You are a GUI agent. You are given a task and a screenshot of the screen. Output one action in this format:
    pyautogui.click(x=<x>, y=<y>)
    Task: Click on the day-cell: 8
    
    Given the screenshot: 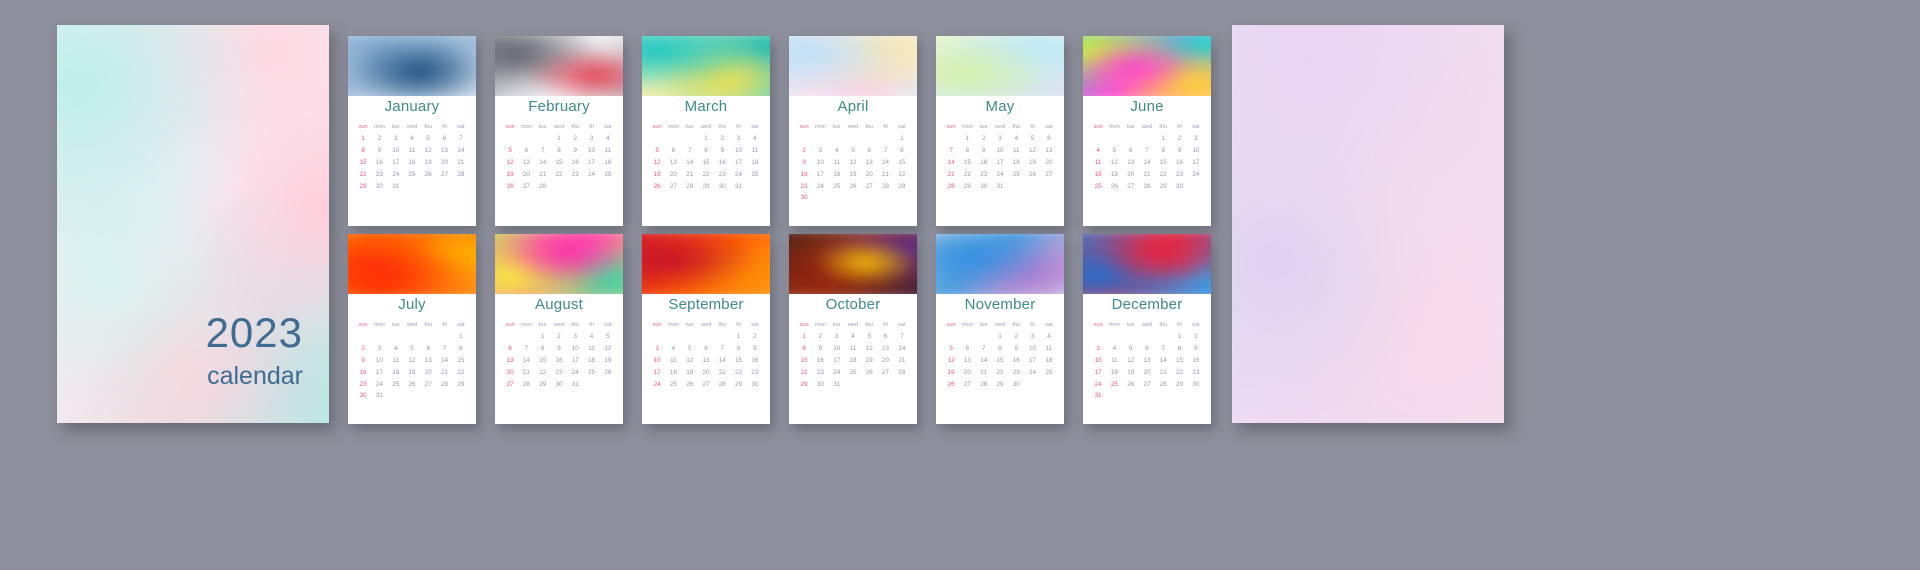 What is the action you would take?
    pyautogui.click(x=738, y=349)
    